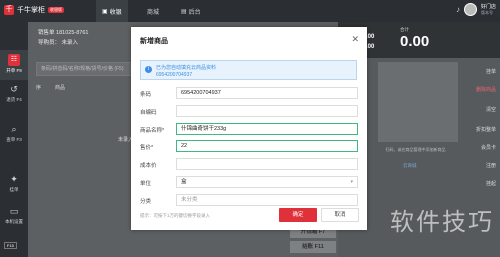 Image resolution: width=500 pixels, height=257 pixels. Describe the element at coordinates (146, 184) in the screenshot. I see `unit-label: 单位` at that location.